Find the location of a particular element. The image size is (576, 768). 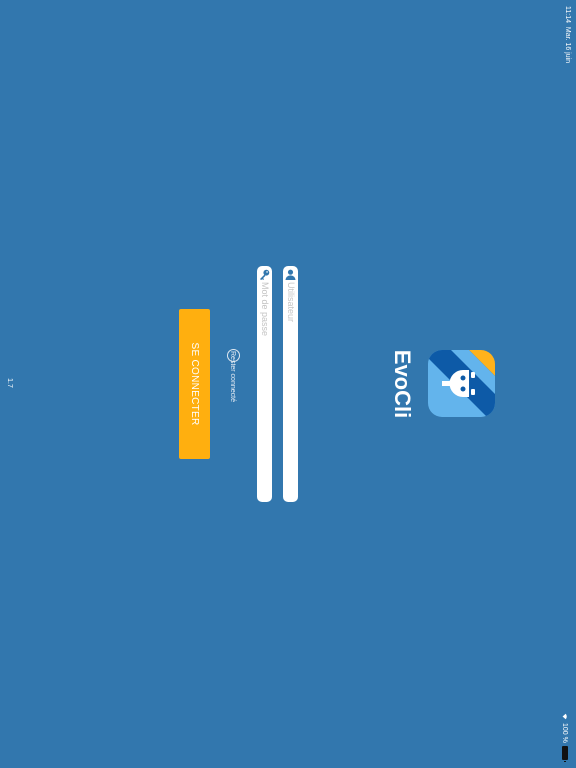

app-version: 1.7 is located at coordinates (9, 383).